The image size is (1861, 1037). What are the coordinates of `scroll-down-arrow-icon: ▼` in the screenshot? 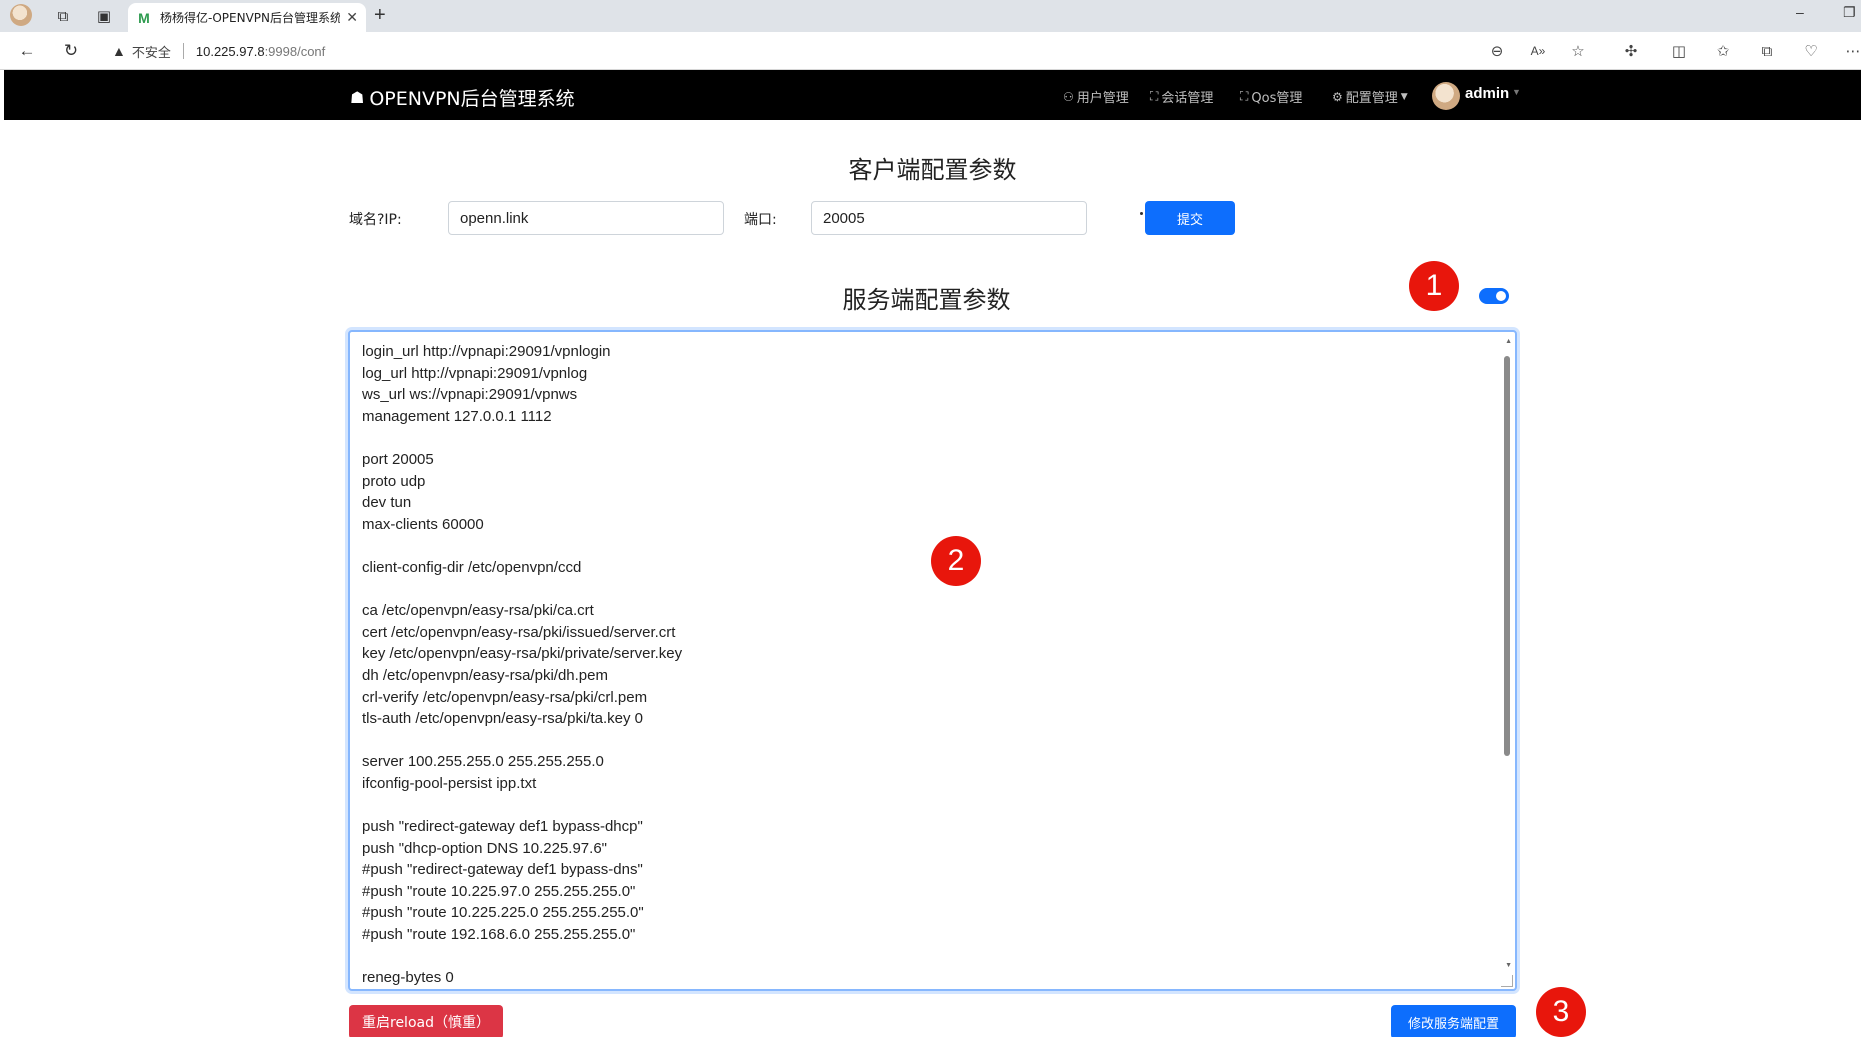 It's located at (1508, 965).